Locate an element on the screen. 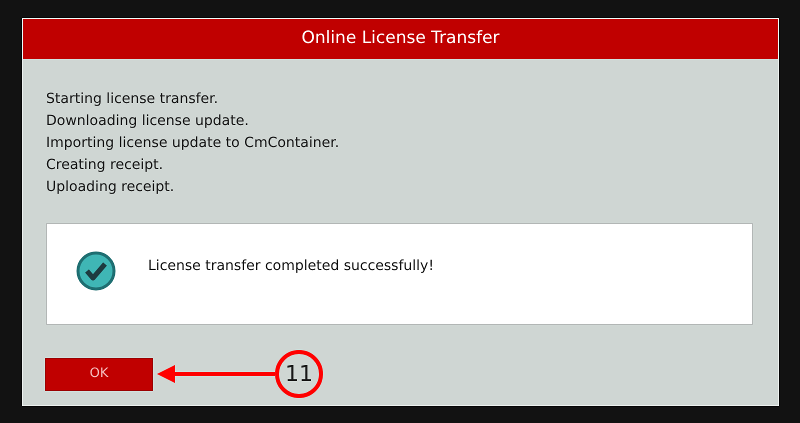 The image size is (800, 423). success-message: License transfer completed successfully! is located at coordinates (291, 266).